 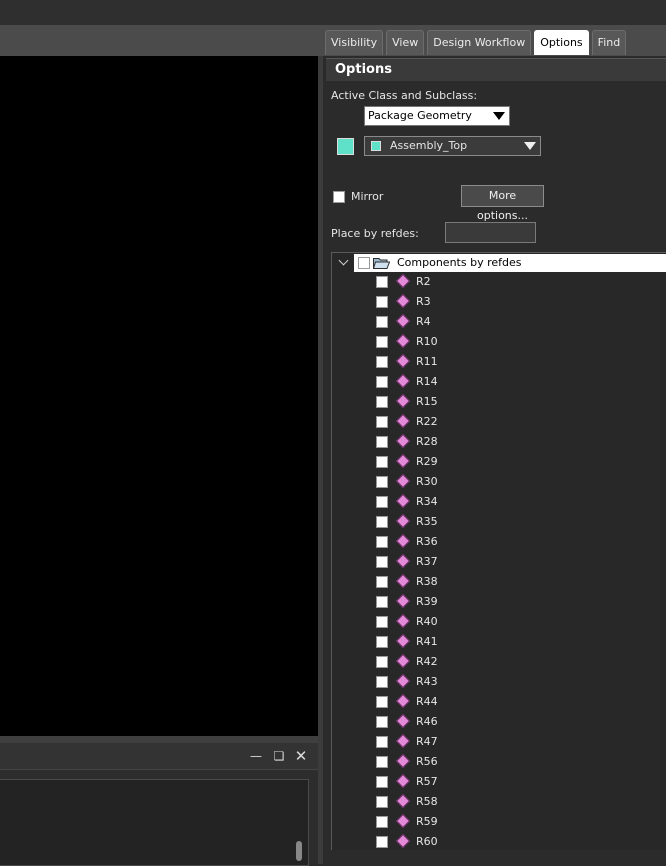 I want to click on subclass-dropdown: Assembly_Top, so click(x=452, y=146).